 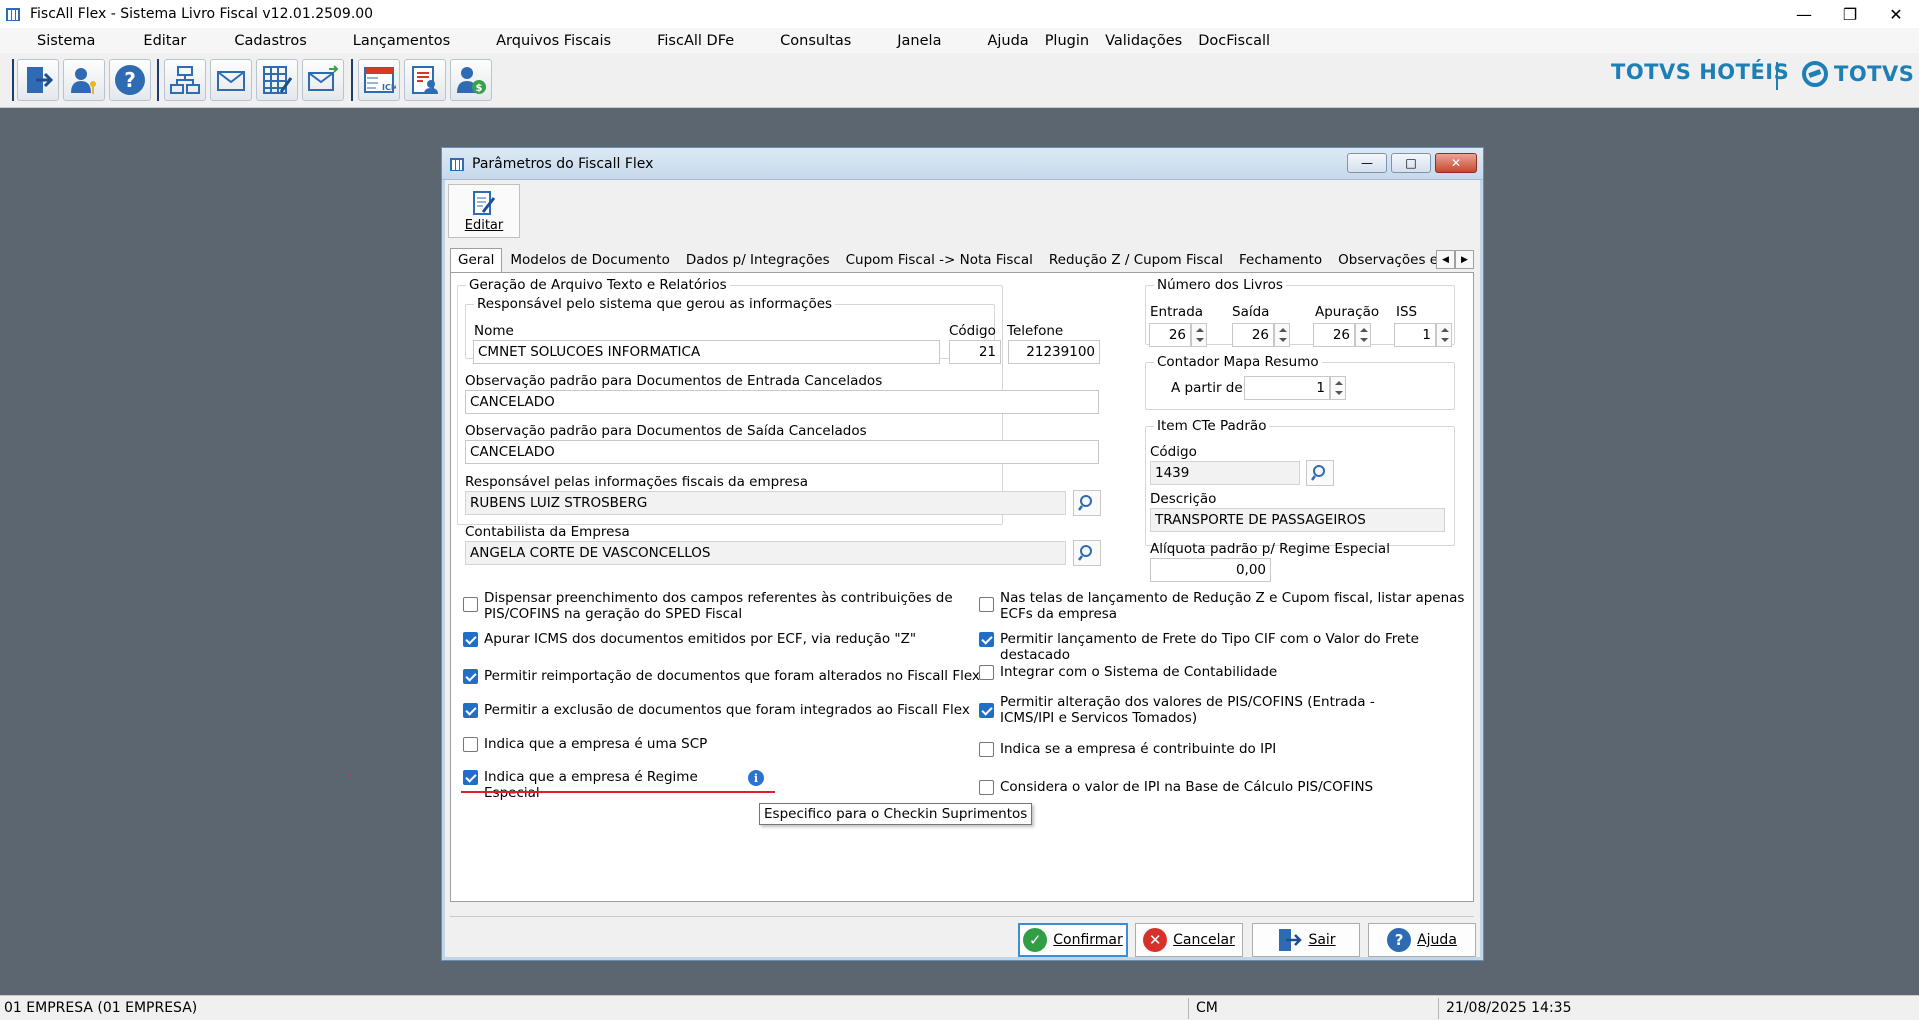 I want to click on dialog-title: Parâmetros do Fiscall Flex, so click(x=563, y=163).